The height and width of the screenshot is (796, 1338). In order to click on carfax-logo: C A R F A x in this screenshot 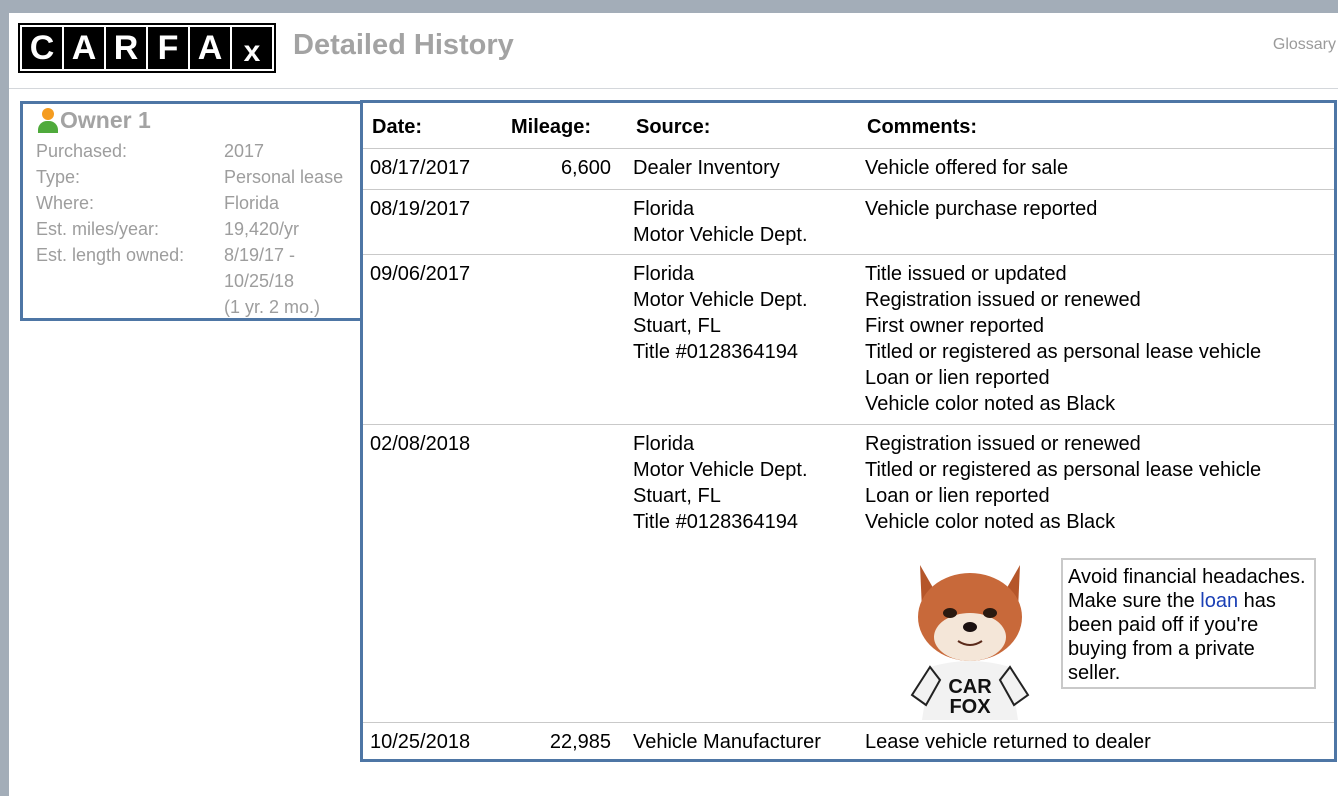, I will do `click(147, 48)`.